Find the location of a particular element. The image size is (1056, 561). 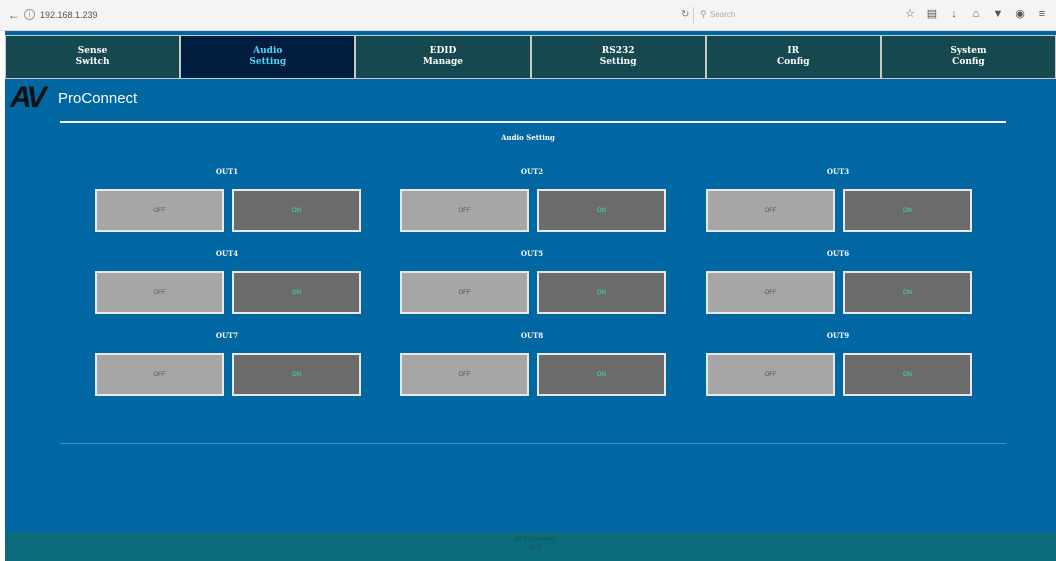

out2-on-button: ON is located at coordinates (601, 210).